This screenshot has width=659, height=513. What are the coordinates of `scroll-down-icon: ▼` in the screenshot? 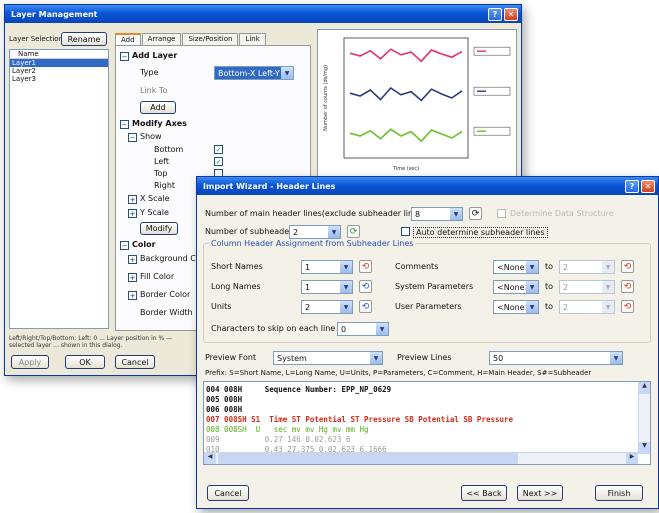 It's located at (644, 448).